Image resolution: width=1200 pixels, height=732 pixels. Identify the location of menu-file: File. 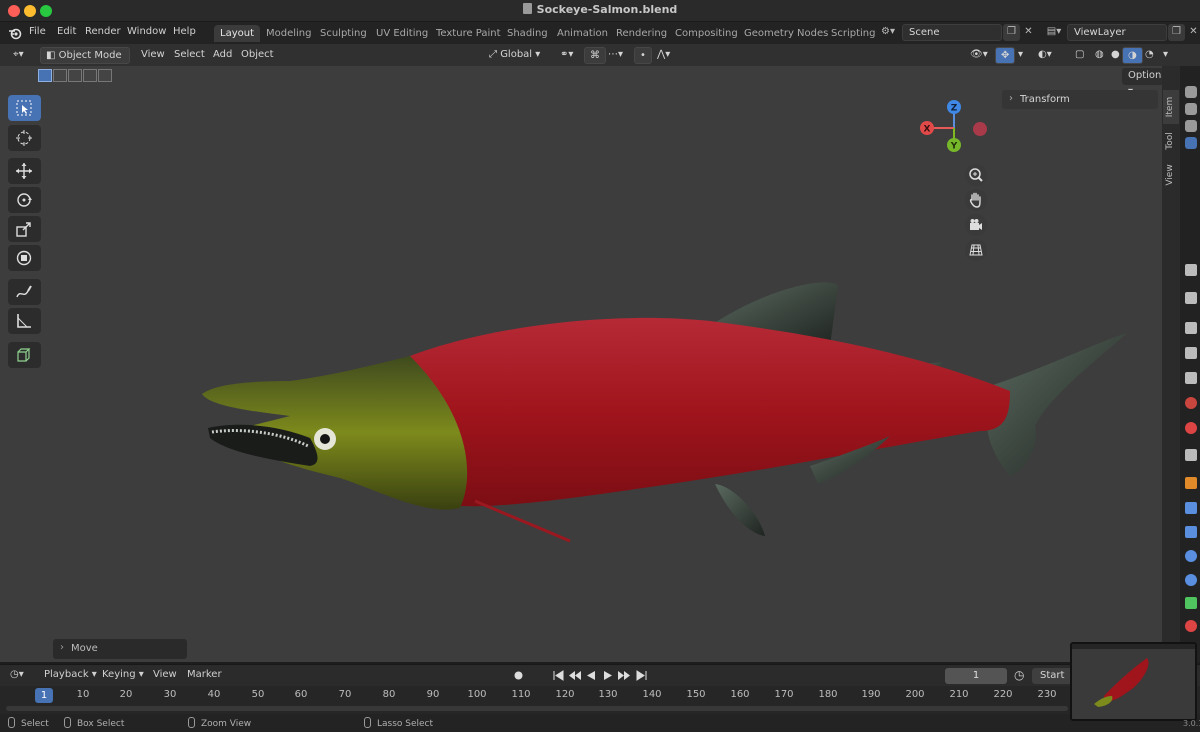
(37, 31).